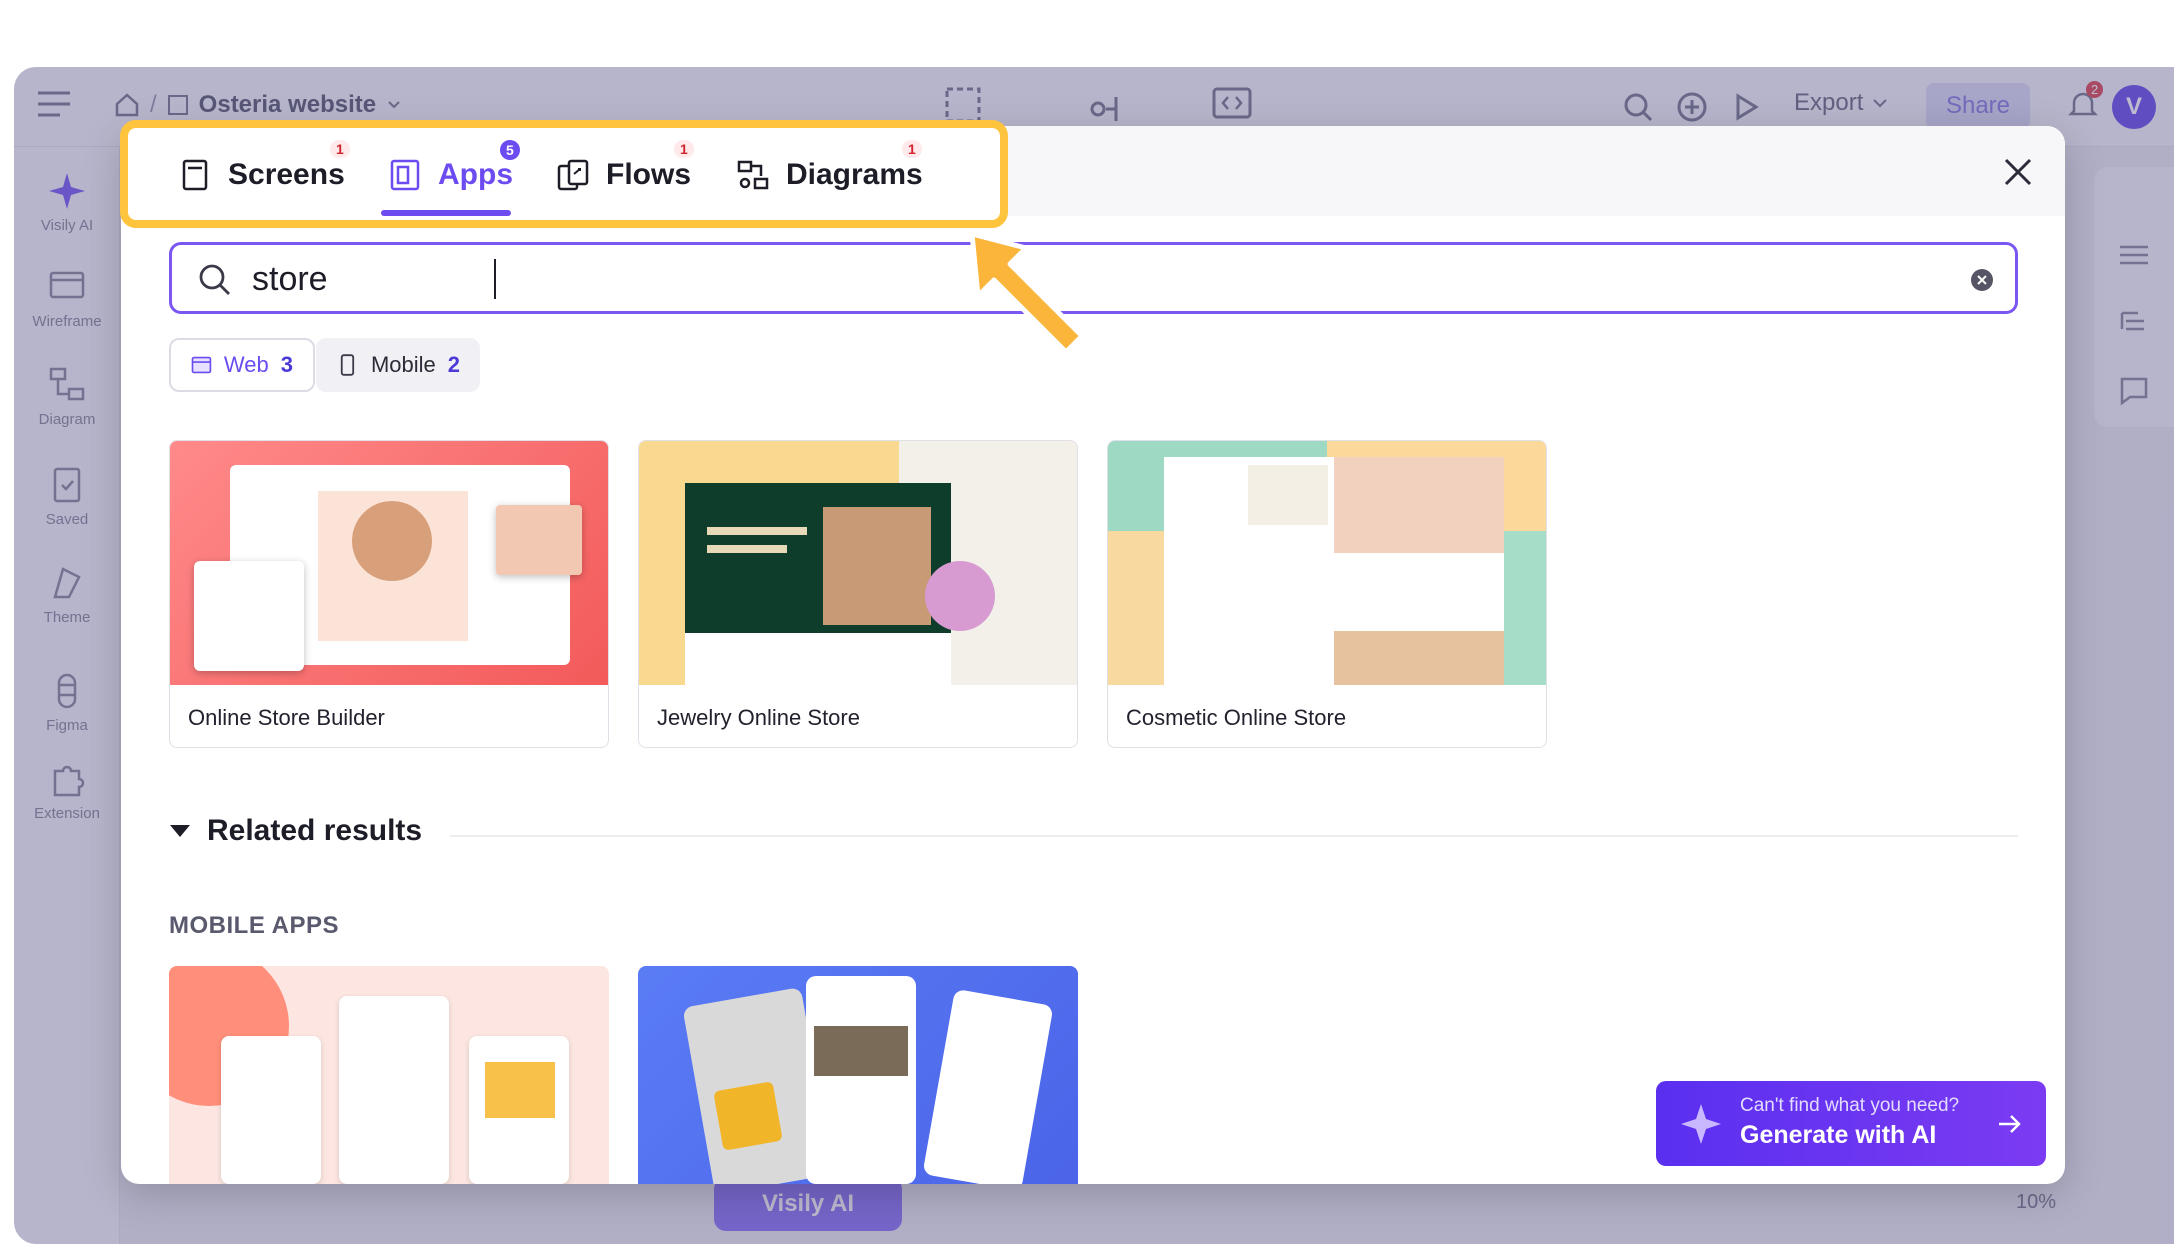 This screenshot has height=1244, width=2174. I want to click on template-card-jewelry-online-store: Jewelry Online Store, so click(858, 594).